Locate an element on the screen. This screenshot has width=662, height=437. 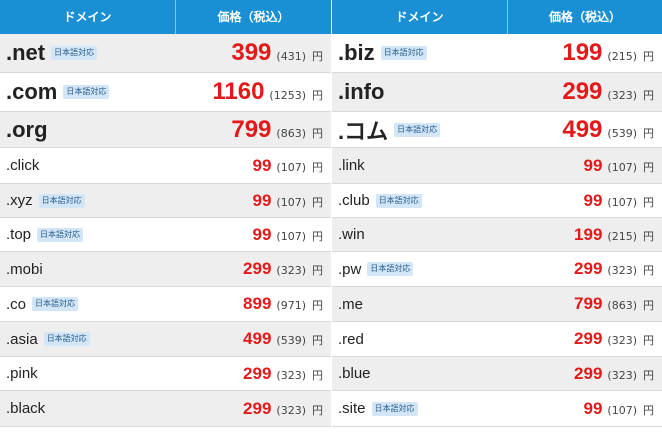
table-row: .コム 日本語対応 499 (539) 円 is located at coordinates (497, 130).